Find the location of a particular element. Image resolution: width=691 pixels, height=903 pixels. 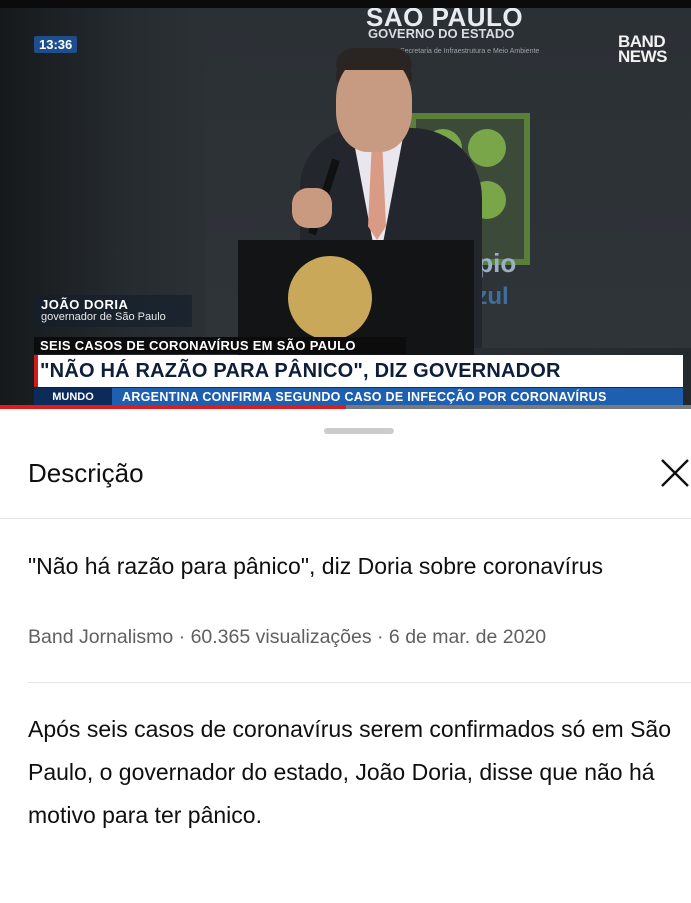

name-tag-role: governador de São Paulo is located at coordinates (103, 317).